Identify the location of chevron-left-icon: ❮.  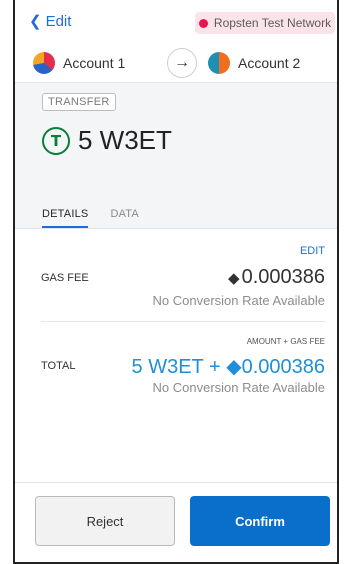
(35, 21).